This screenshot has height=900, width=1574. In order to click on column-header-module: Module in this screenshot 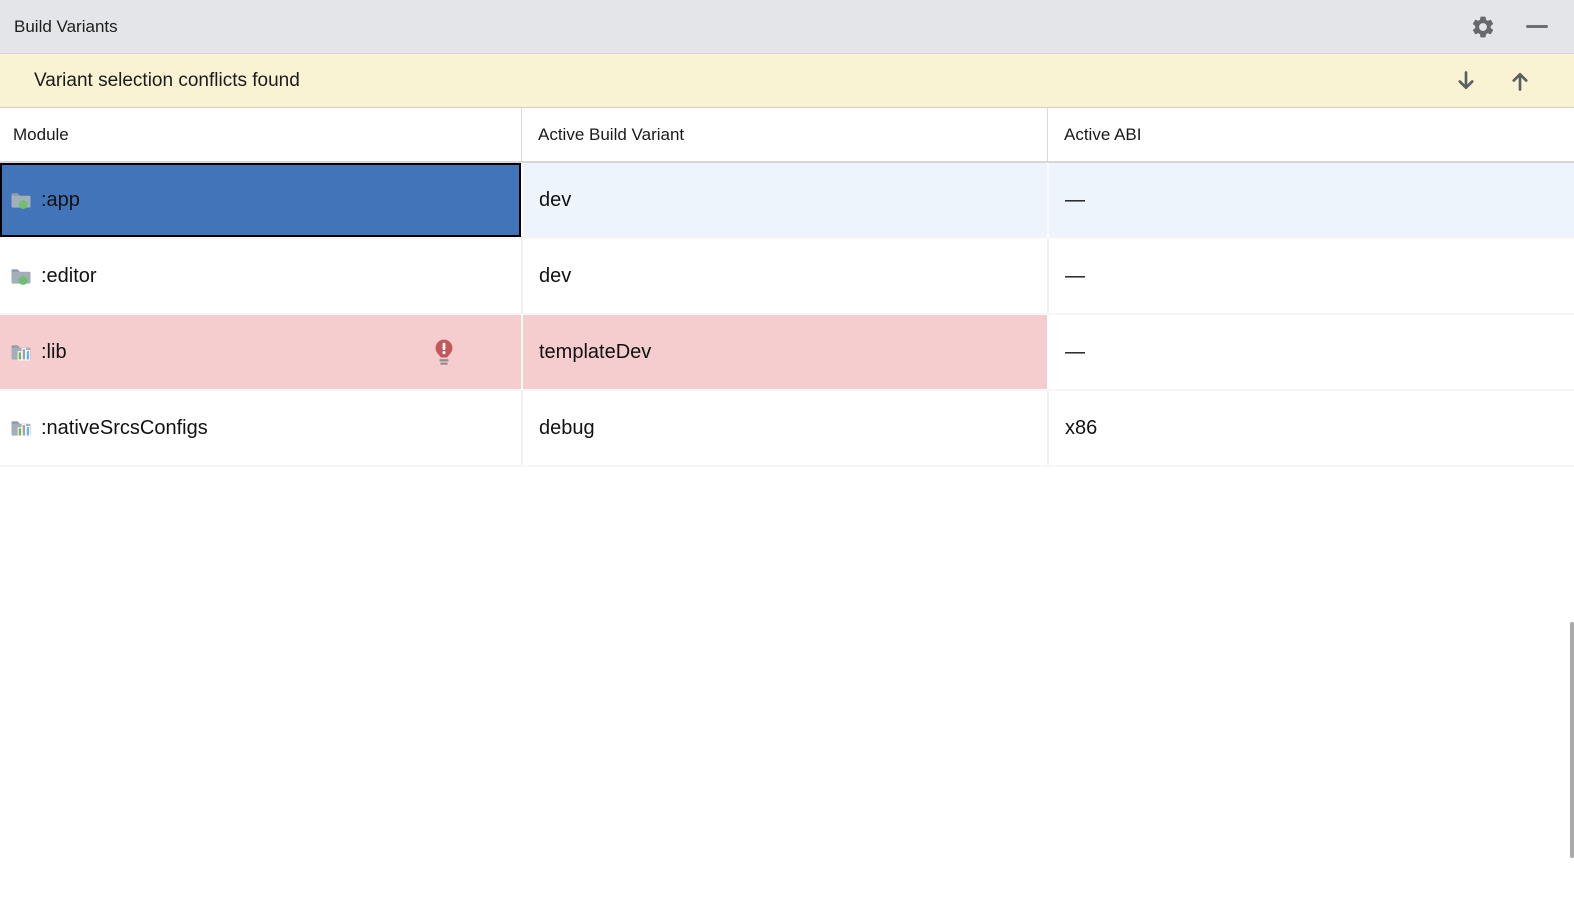, I will do `click(260, 134)`.